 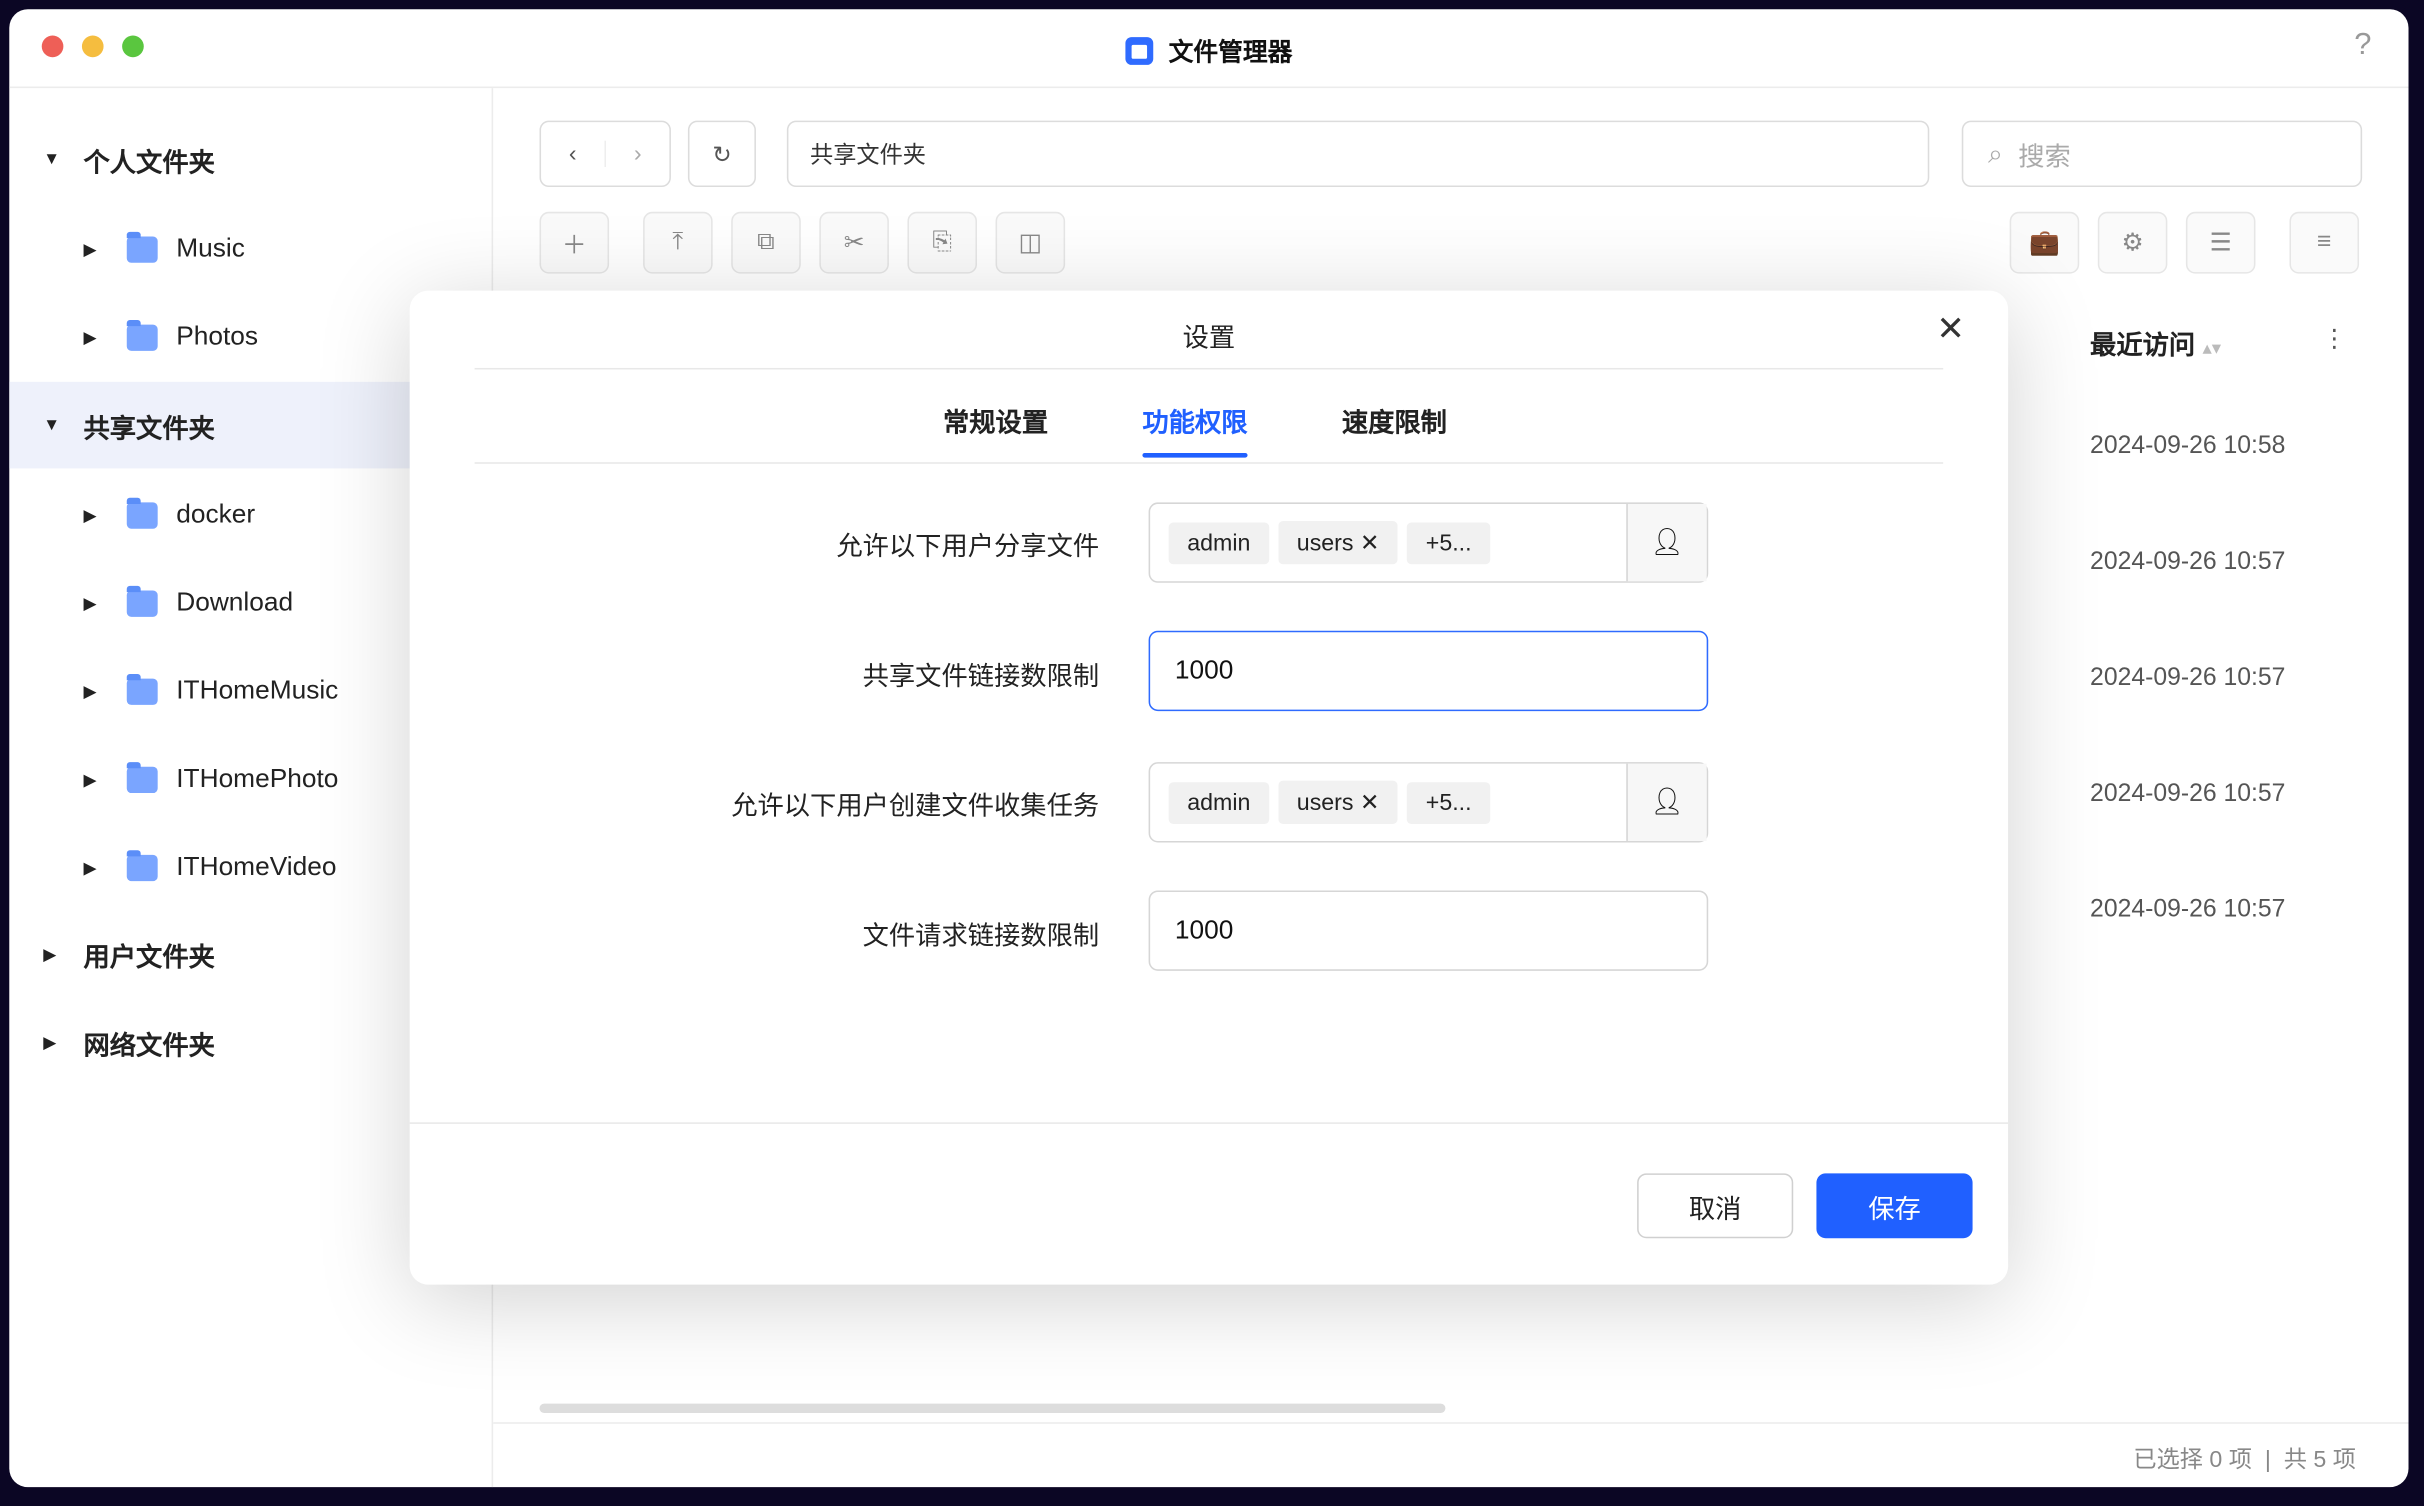 I want to click on forward-button: ›, so click(x=637, y=154).